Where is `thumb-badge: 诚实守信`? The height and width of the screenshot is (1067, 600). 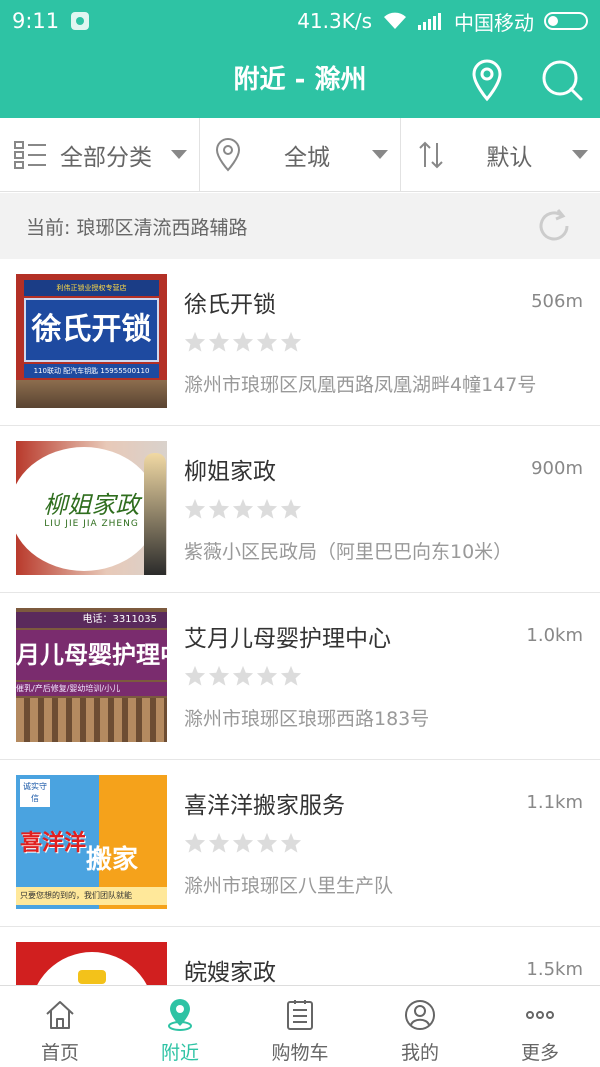 thumb-badge: 诚实守信 is located at coordinates (35, 793).